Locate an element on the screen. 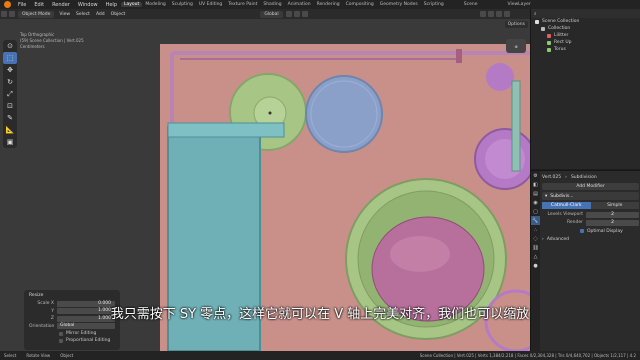 This screenshot has height=360, width=640. mode-dropdown: Object Mode is located at coordinates (36, 14).